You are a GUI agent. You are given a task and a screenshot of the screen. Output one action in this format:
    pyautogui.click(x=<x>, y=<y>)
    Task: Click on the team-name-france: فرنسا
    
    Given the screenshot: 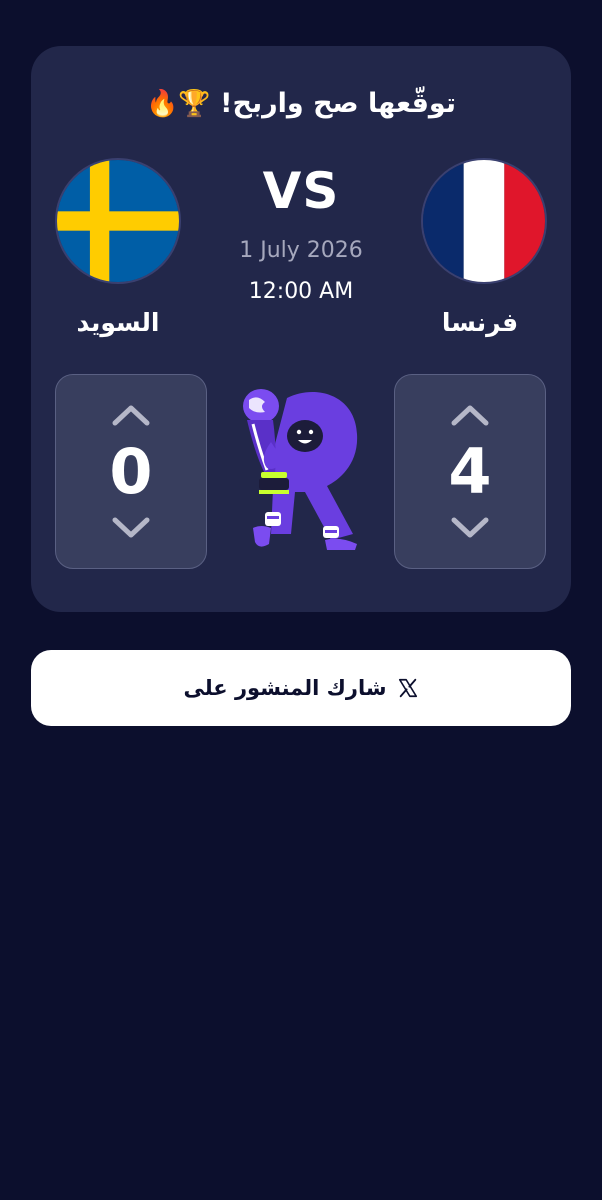 What is the action you would take?
    pyautogui.click(x=480, y=322)
    